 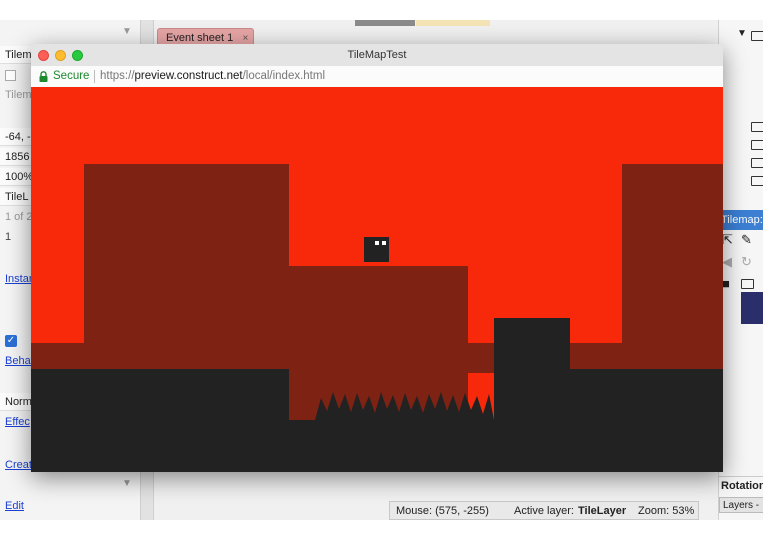 I want to click on flip-icon: ◀, so click(x=727, y=262).